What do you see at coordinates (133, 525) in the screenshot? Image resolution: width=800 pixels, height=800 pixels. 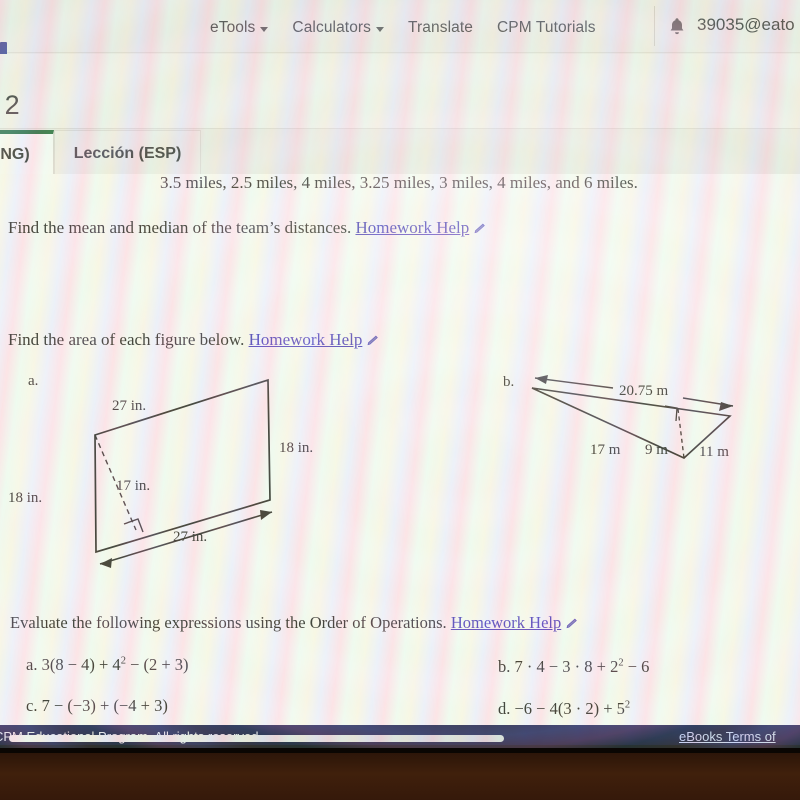 I see `right-angle-marker` at bounding box center [133, 525].